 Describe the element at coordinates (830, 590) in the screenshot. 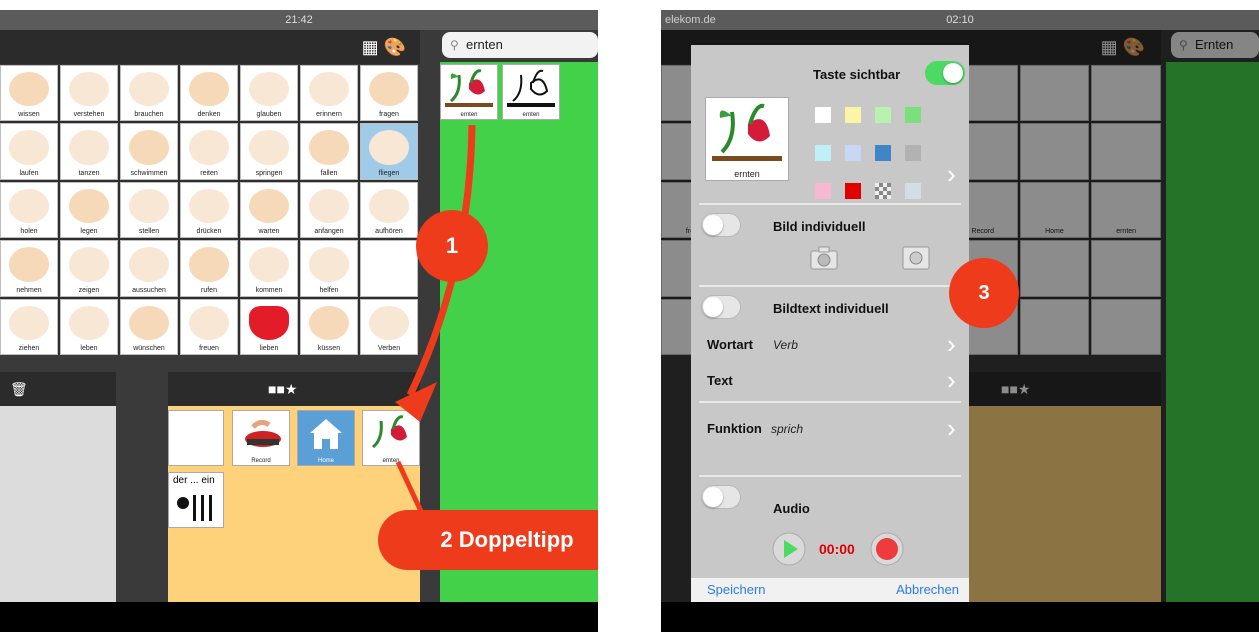

I see `panel-footer: Speichern Abbrechen` at that location.